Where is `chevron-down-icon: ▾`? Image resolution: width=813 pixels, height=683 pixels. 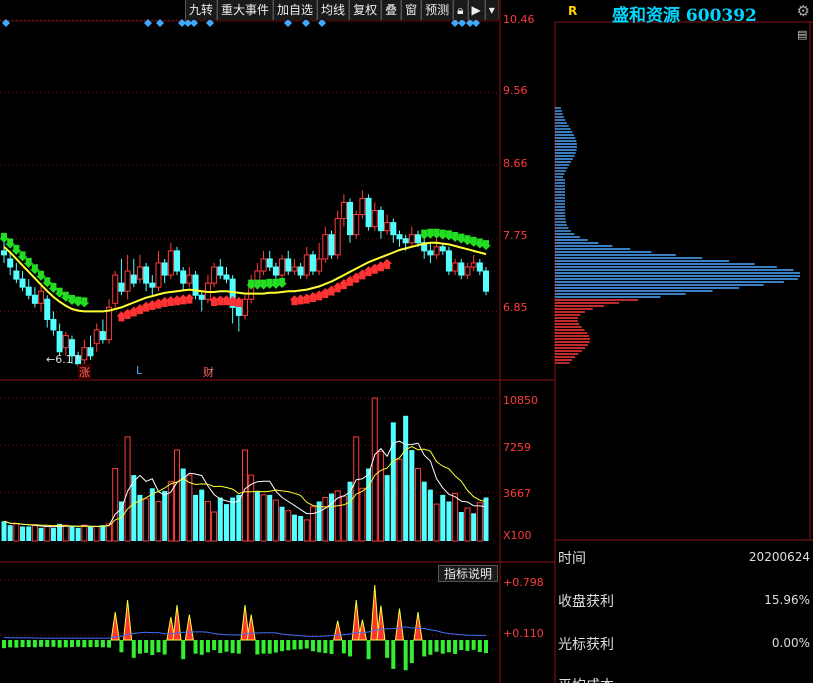
chevron-down-icon: ▾ is located at coordinates (491, 10).